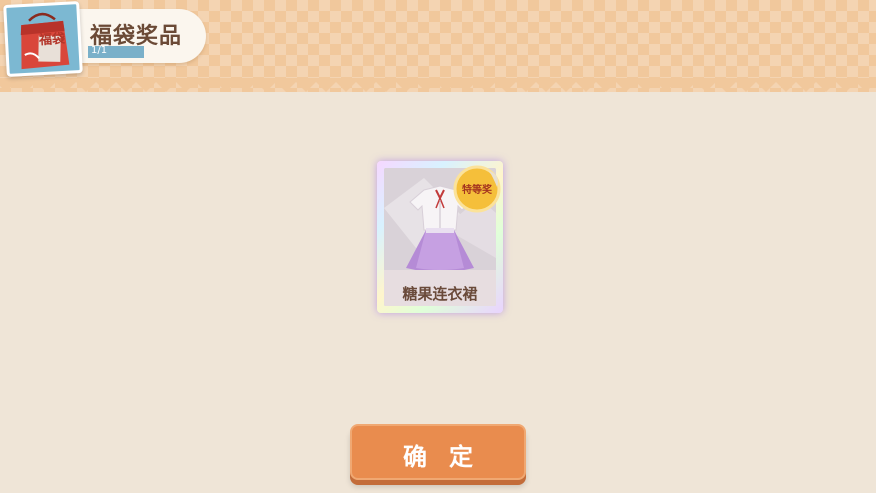  I want to click on prize-name: 糖果连衣裙, so click(440, 294).